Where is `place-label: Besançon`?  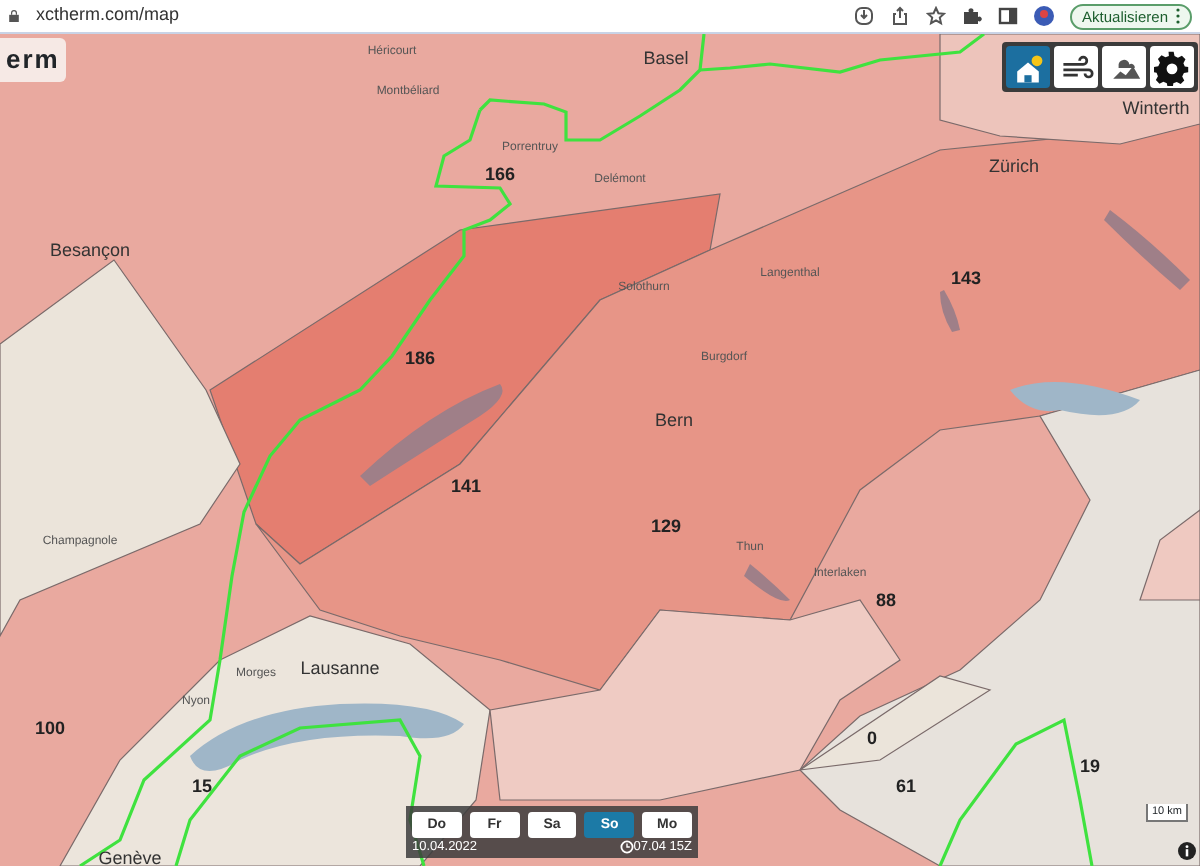
place-label: Besançon is located at coordinates (90, 250).